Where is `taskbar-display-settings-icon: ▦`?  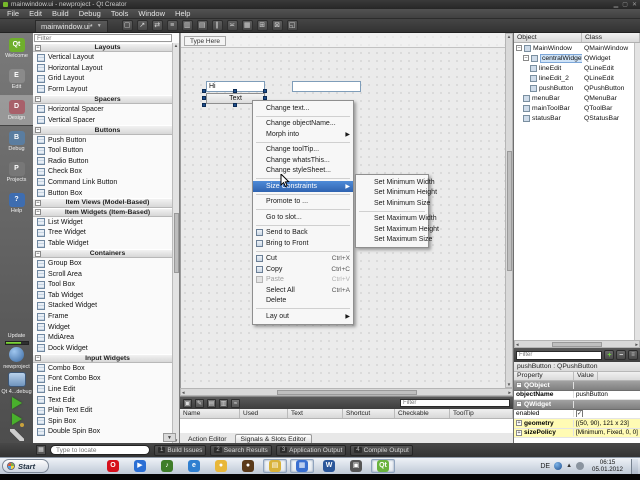 taskbar-display-settings-icon: ▦ is located at coordinates (302, 466).